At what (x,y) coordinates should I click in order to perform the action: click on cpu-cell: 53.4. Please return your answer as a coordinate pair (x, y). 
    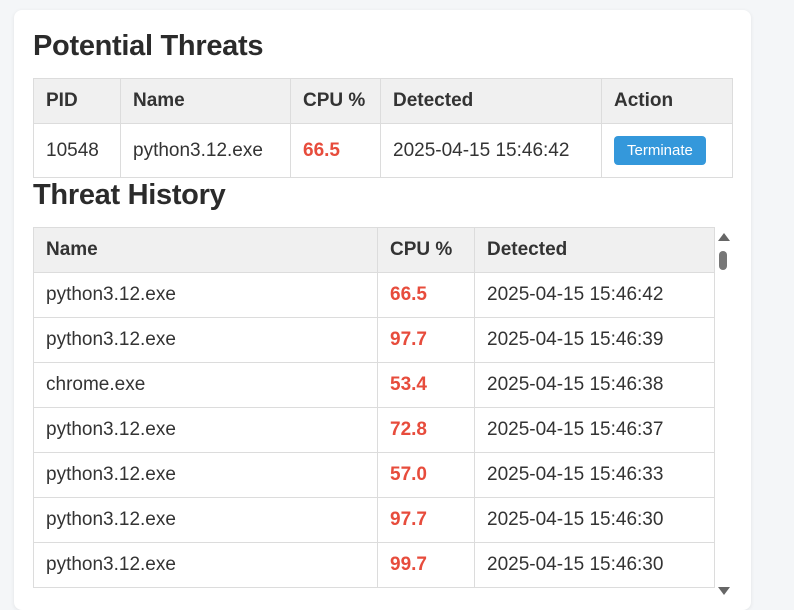
    Looking at the image, I should click on (426, 385).